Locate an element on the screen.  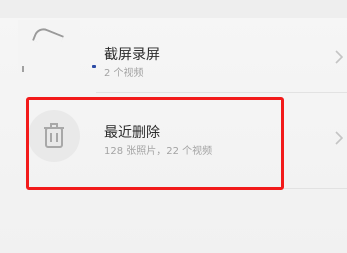
screenshots-thumbnail is located at coordinates (57, 51).